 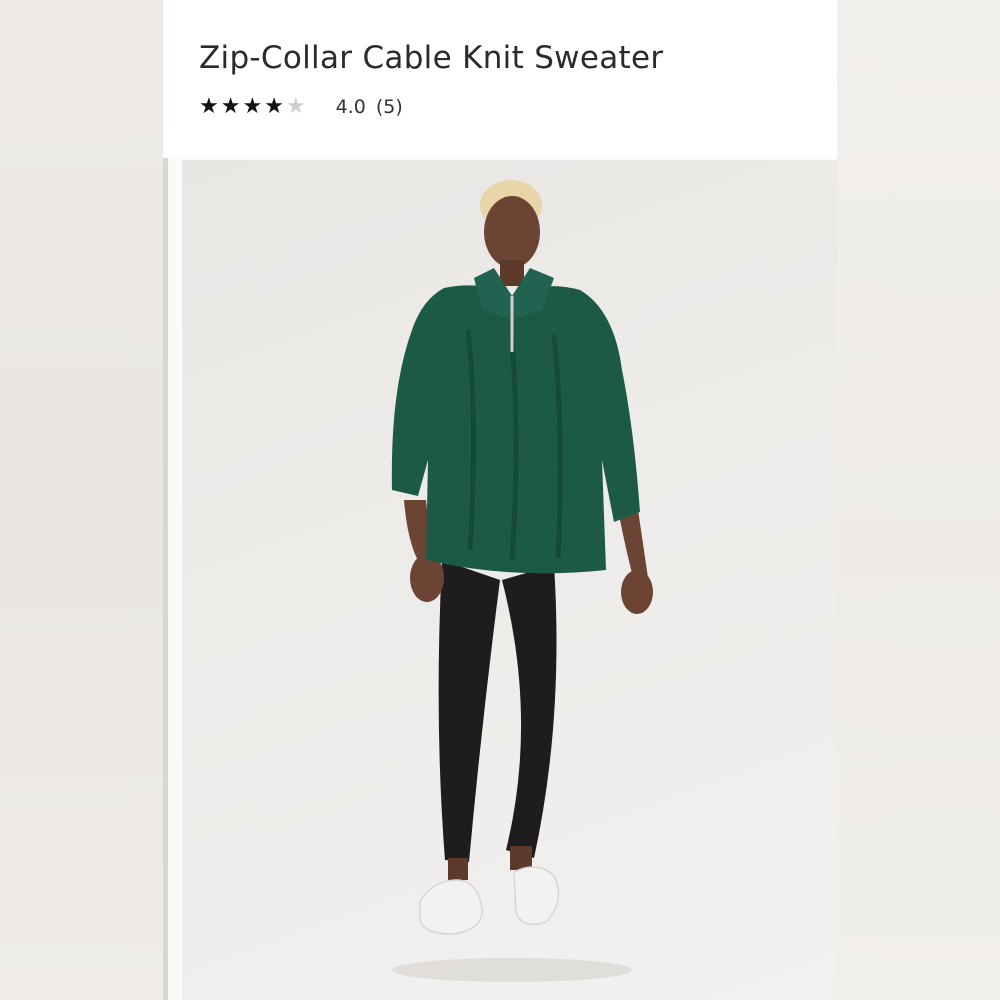 What do you see at coordinates (431, 58) in the screenshot?
I see `product-title: Zip-Collar Cable Knit Sweater` at bounding box center [431, 58].